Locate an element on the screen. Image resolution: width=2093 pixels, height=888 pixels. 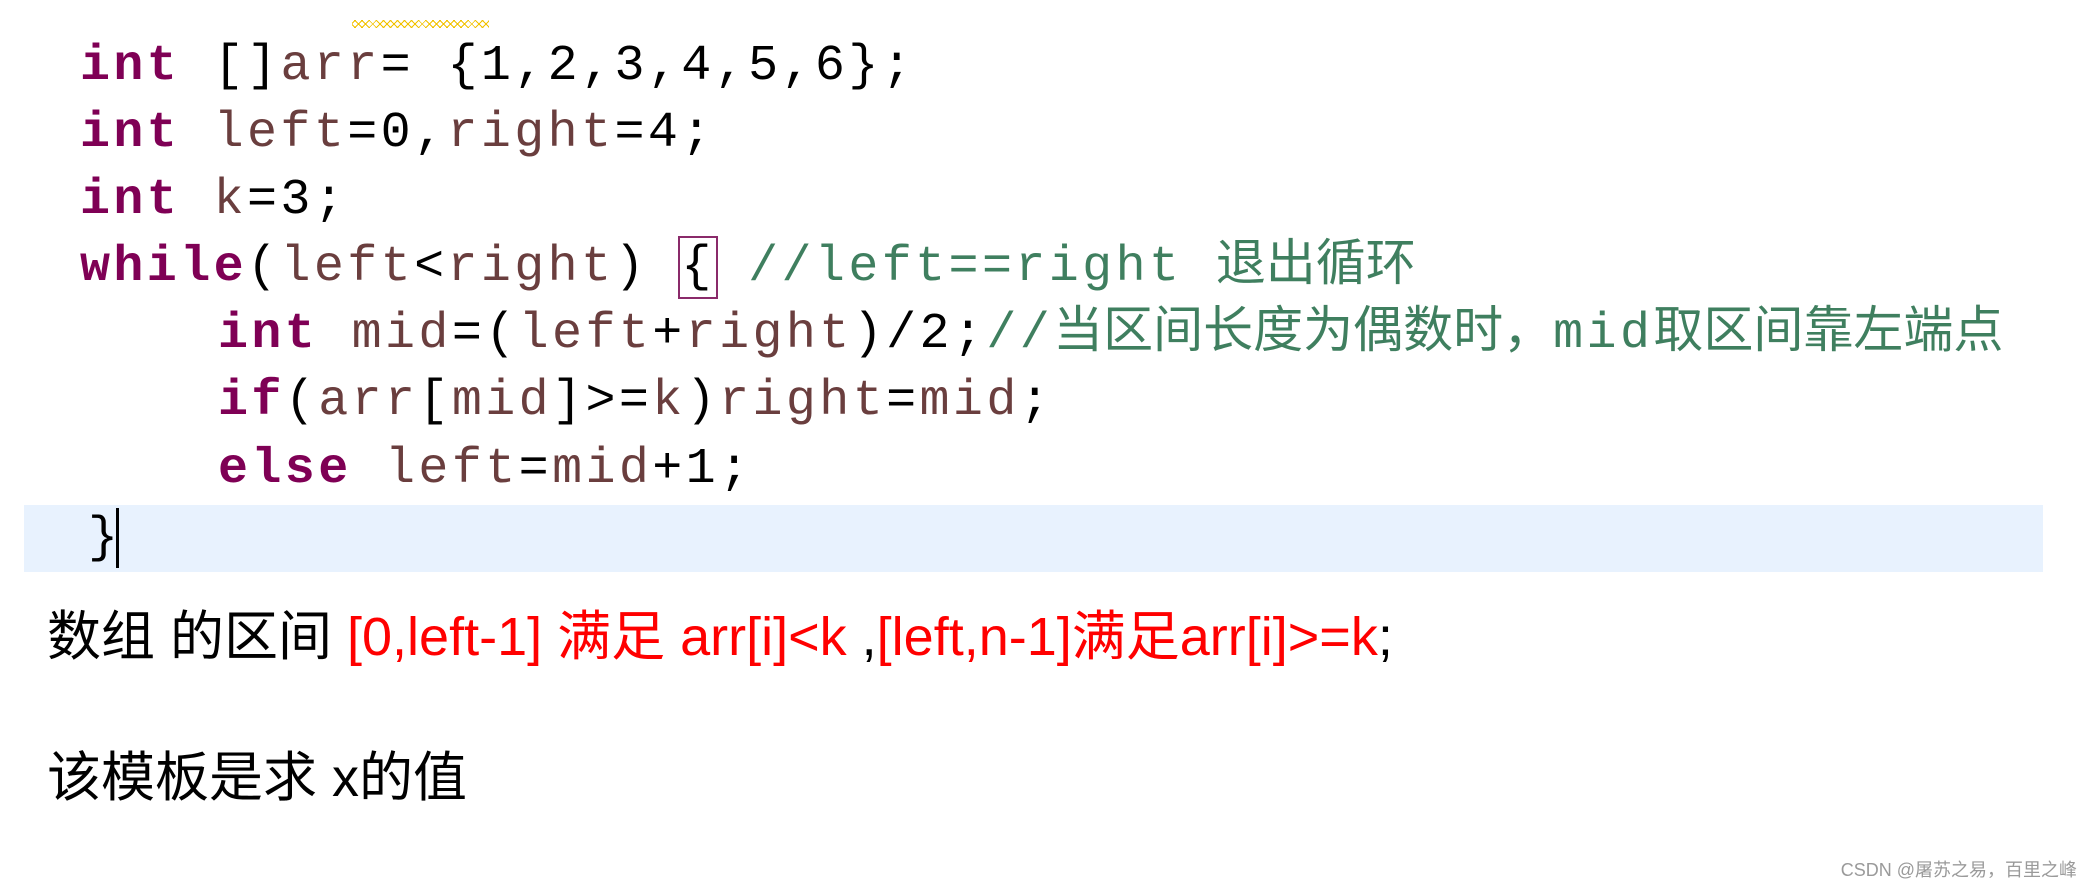
matching-brace: { is located at coordinates (698, 267).